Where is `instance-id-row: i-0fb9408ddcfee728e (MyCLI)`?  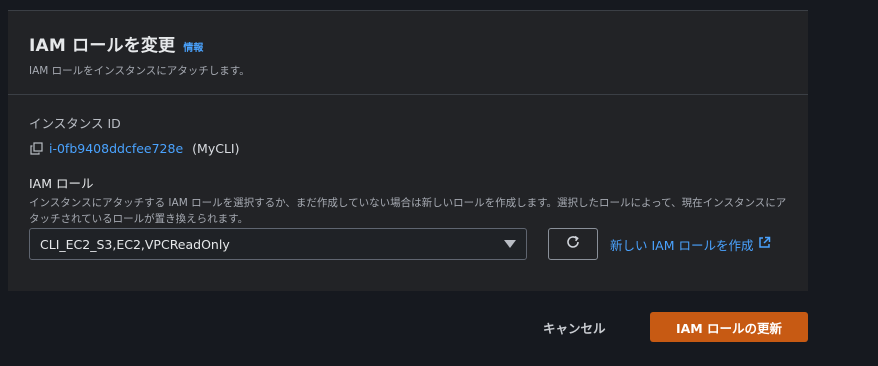 instance-id-row: i-0fb9408ddcfee728e (MyCLI) is located at coordinates (408, 148).